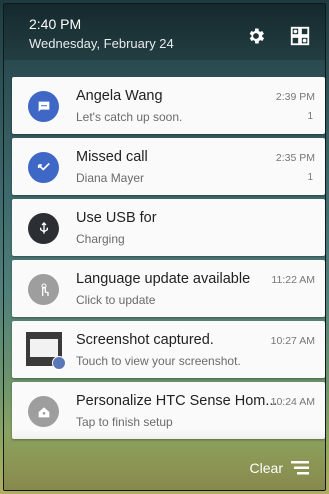 Image resolution: width=329 pixels, height=494 pixels. Describe the element at coordinates (116, 218) in the screenshot. I see `notification-title: Use USB for` at that location.